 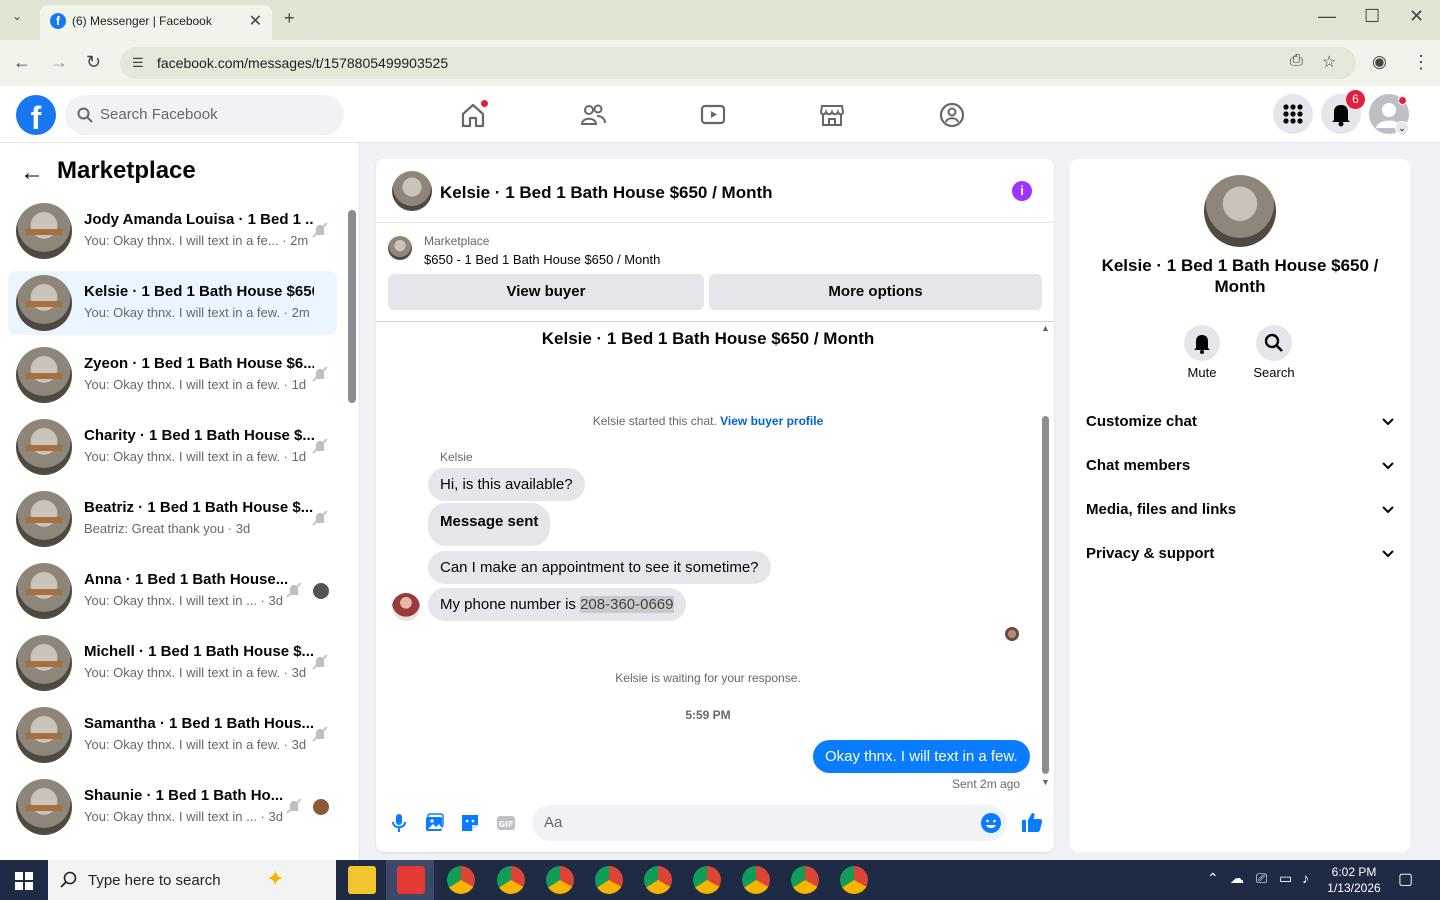 What do you see at coordinates (991, 823) in the screenshot?
I see `emoji-icon` at bounding box center [991, 823].